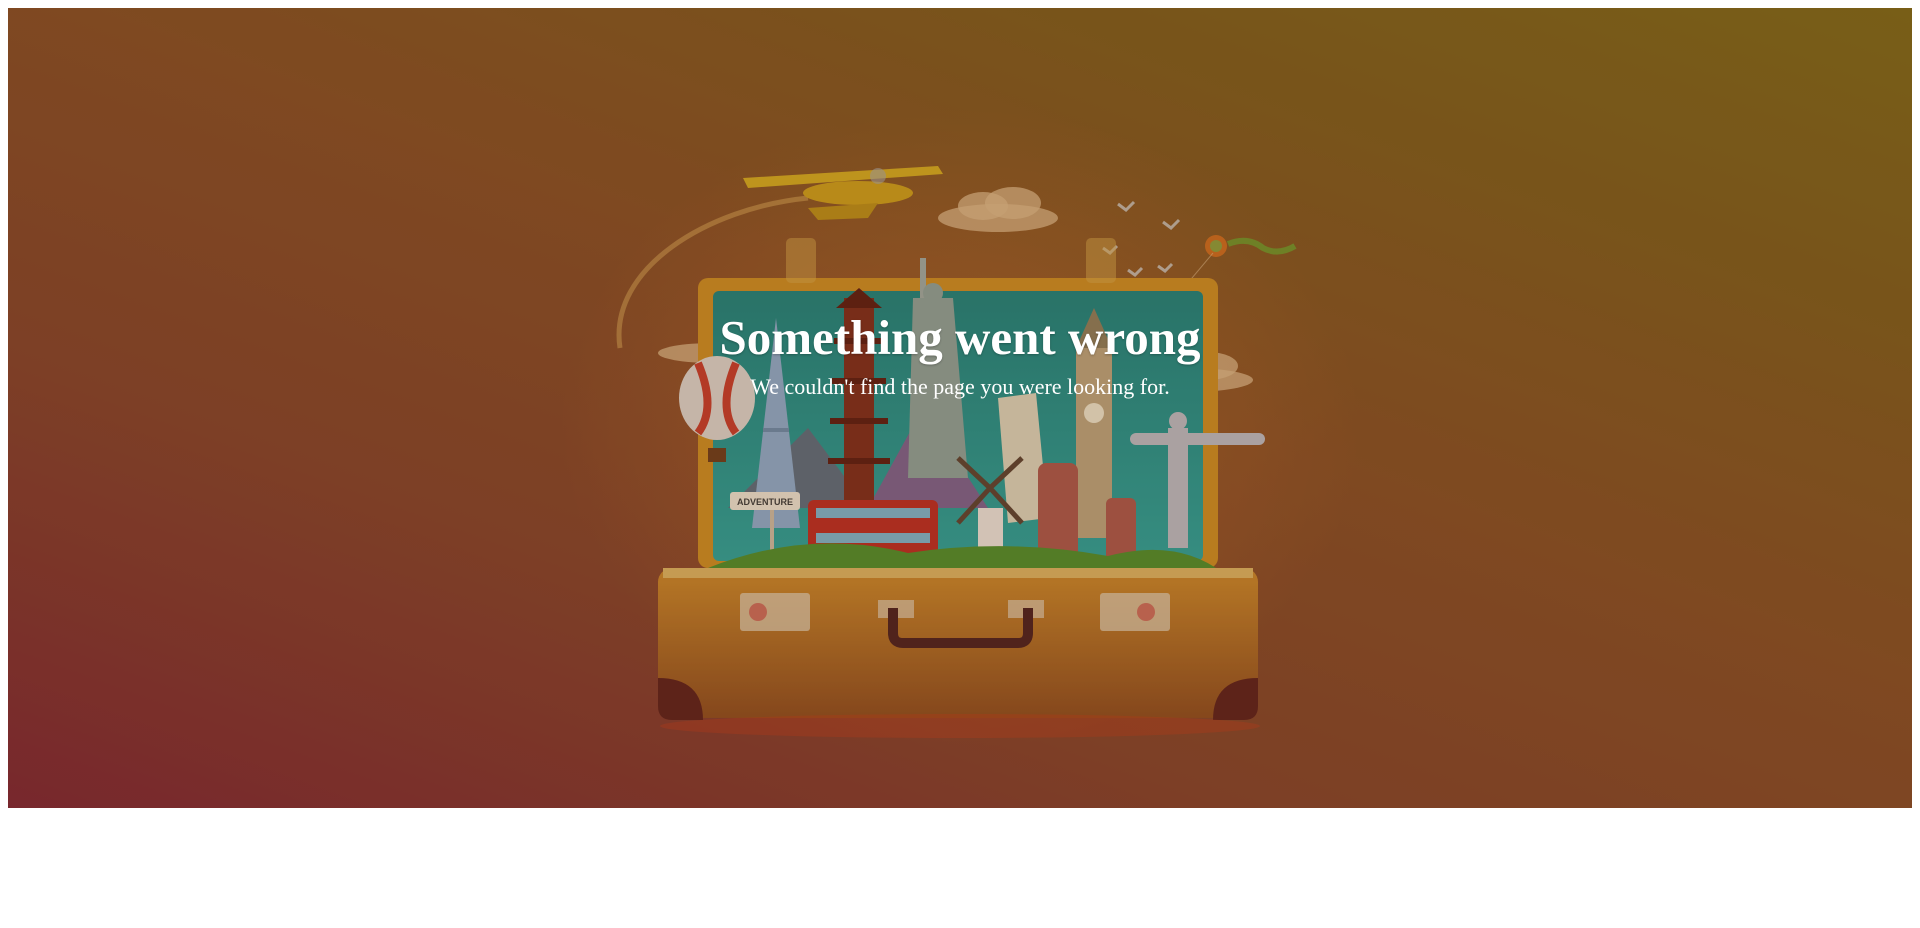 This screenshot has width=1920, height=928. Describe the element at coordinates (960, 337) in the screenshot. I see `page-title: Something went wrong` at that location.